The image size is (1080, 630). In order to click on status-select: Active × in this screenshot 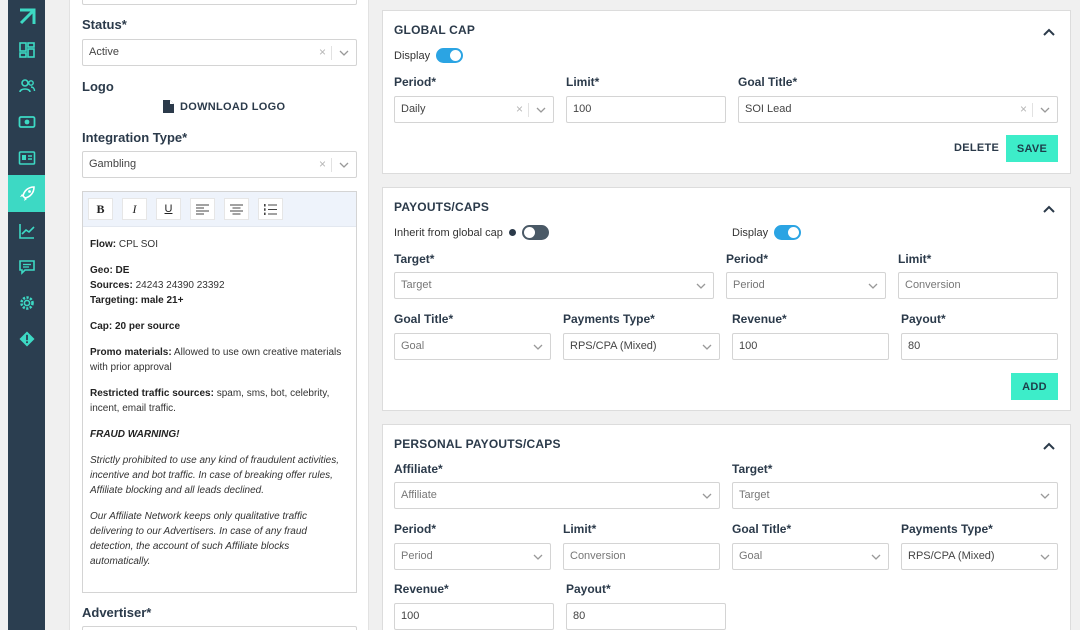, I will do `click(219, 52)`.